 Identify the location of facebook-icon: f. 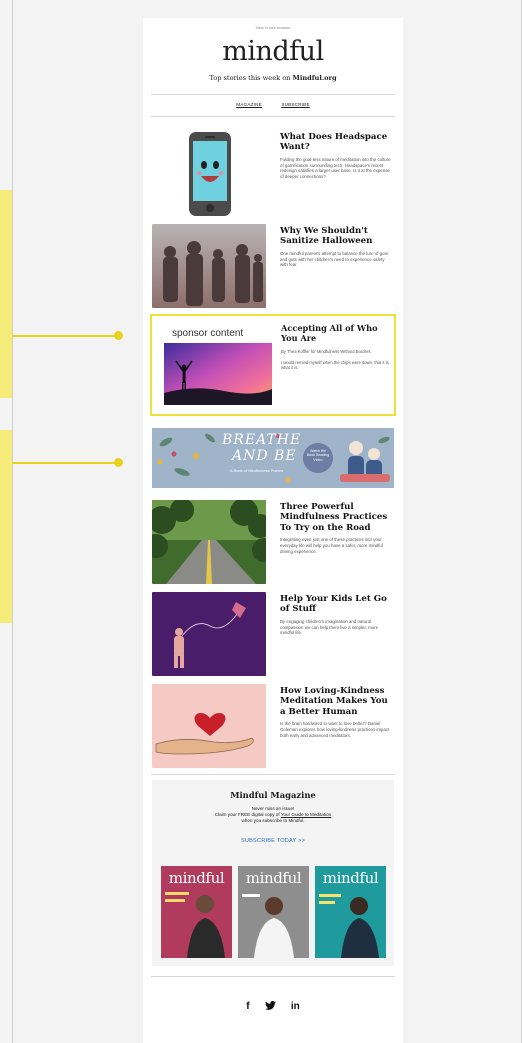
(247, 1006).